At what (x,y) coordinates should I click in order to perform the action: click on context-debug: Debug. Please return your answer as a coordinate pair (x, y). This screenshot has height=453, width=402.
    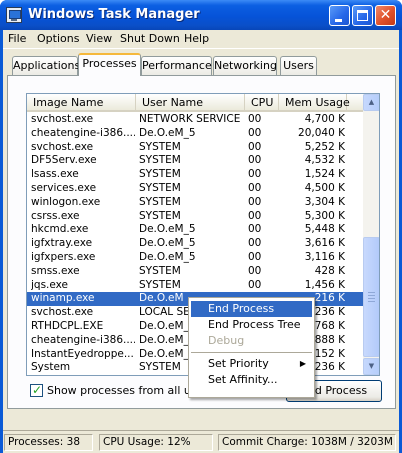
    Looking at the image, I should click on (251, 341).